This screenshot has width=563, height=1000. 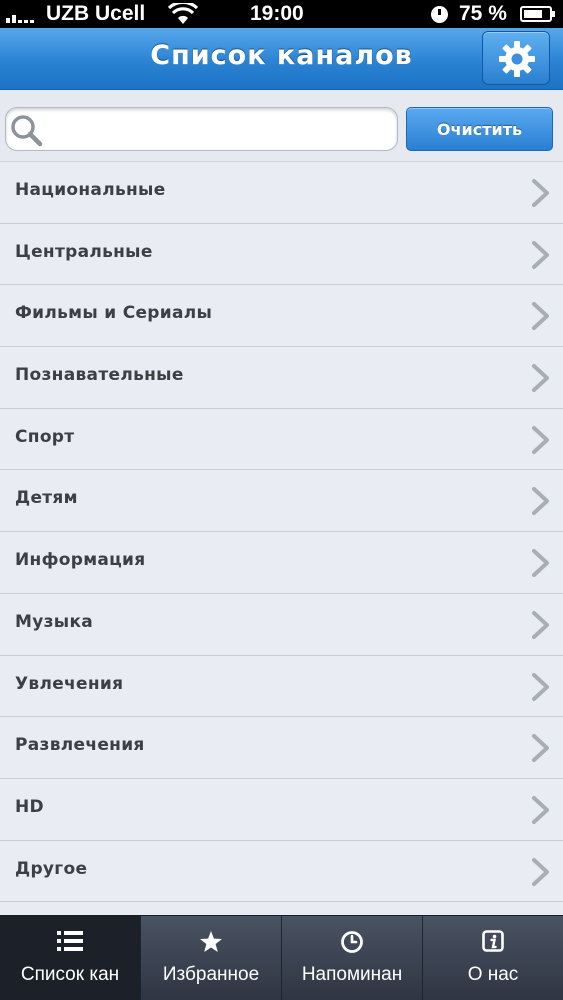 I want to click on list-item: Развлечения, so click(x=281, y=748).